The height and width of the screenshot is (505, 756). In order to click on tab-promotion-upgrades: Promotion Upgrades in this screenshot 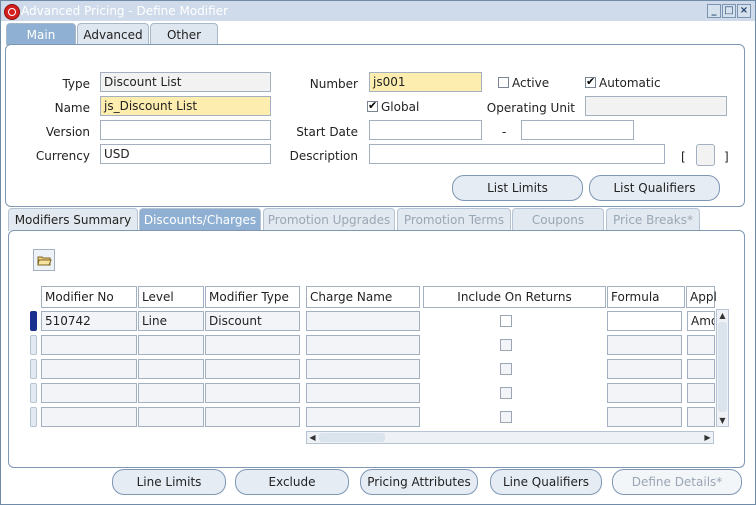, I will do `click(329, 219)`.